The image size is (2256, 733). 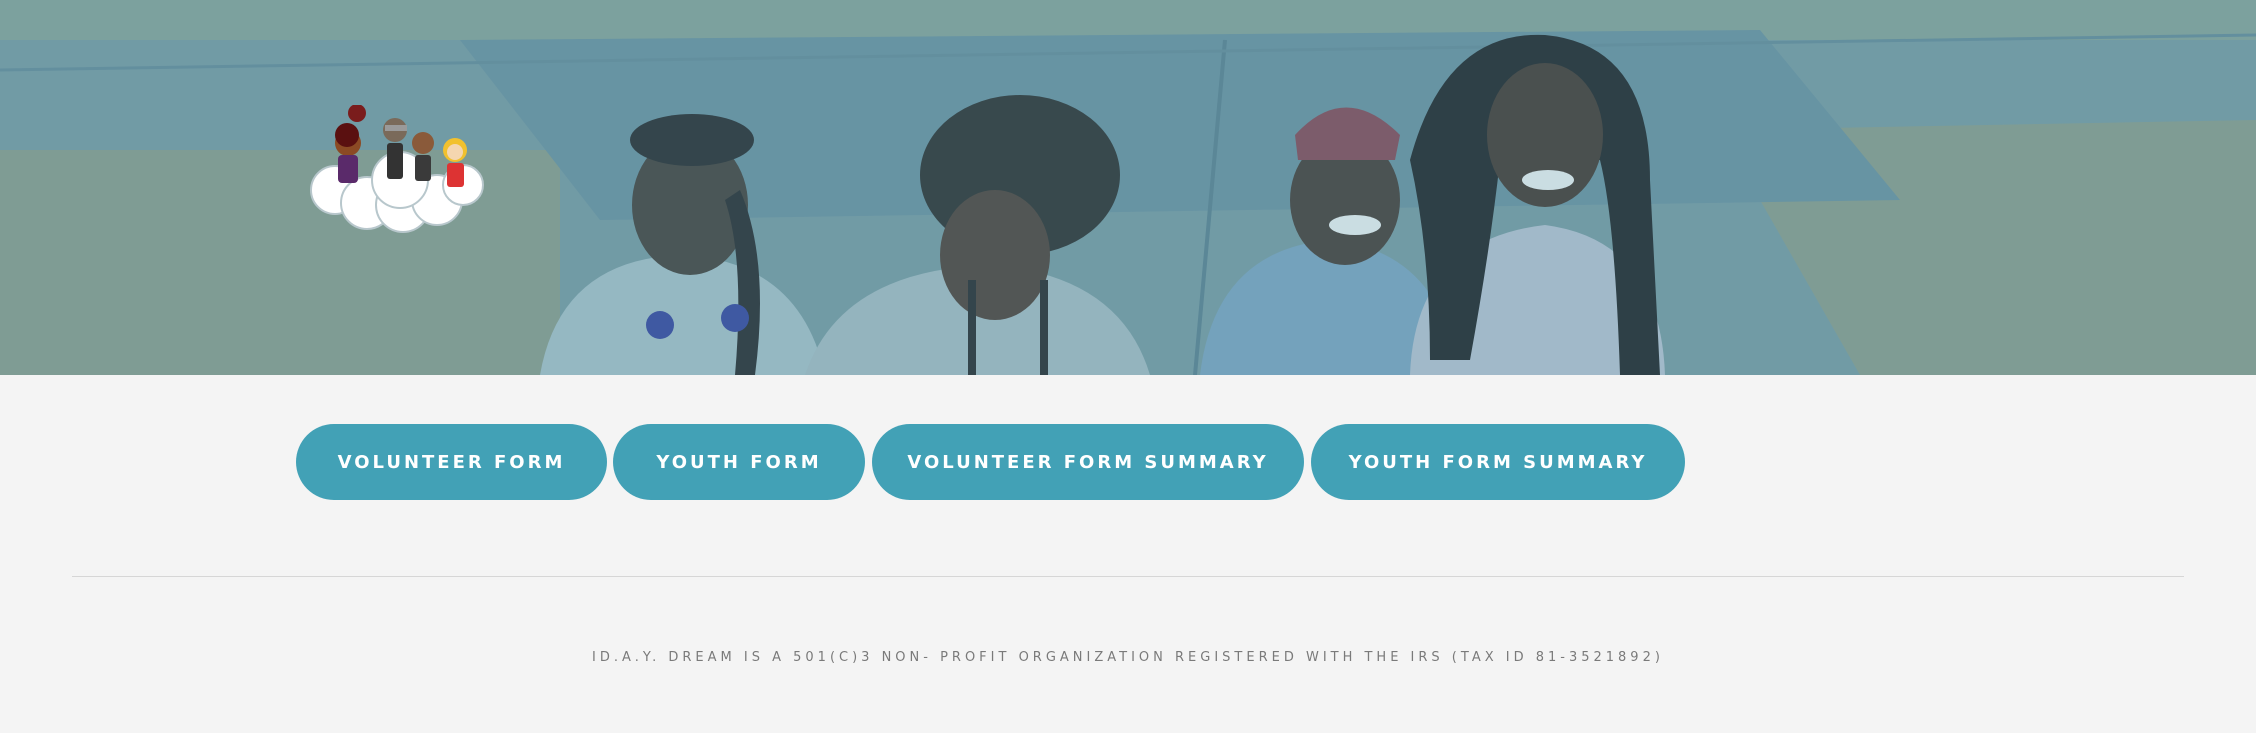 I want to click on volunteer-form-button: VOLUNTEER FORM, so click(x=451, y=462).